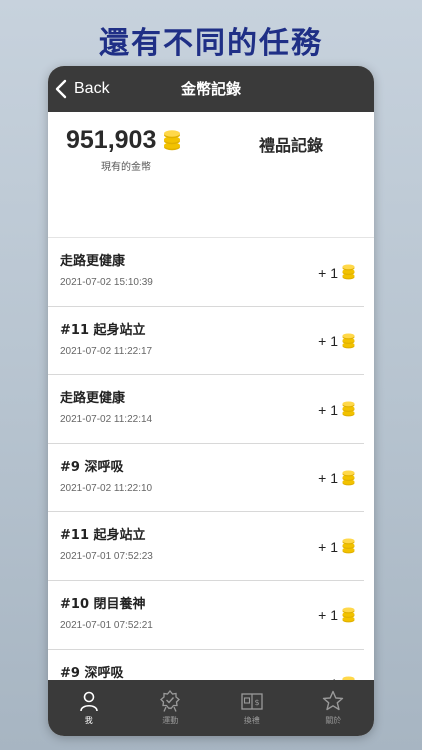 The height and width of the screenshot is (750, 422). I want to click on tab-label: 換禮, so click(251, 720).